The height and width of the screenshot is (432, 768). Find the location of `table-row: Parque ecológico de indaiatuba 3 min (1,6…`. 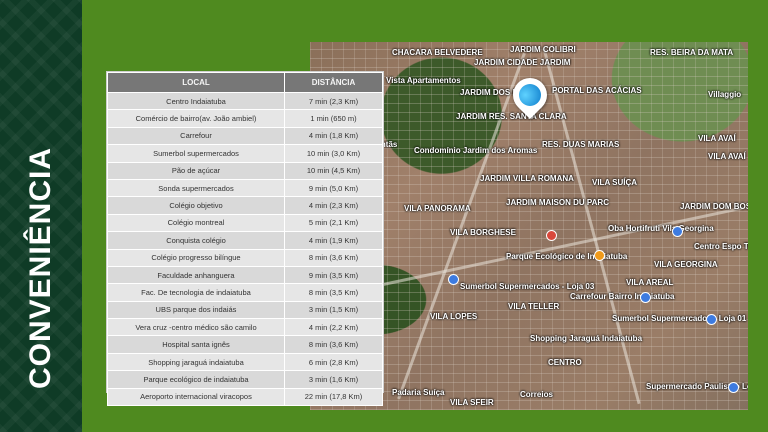

table-row: Parque ecológico de indaiatuba 3 min (1,6… is located at coordinates (245, 379).